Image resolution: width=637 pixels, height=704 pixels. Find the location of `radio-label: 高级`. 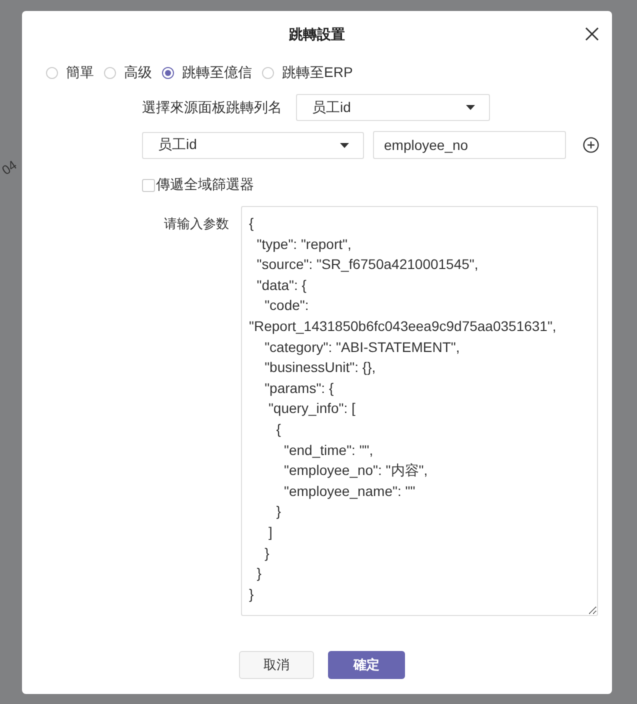

radio-label: 高级 is located at coordinates (138, 73).